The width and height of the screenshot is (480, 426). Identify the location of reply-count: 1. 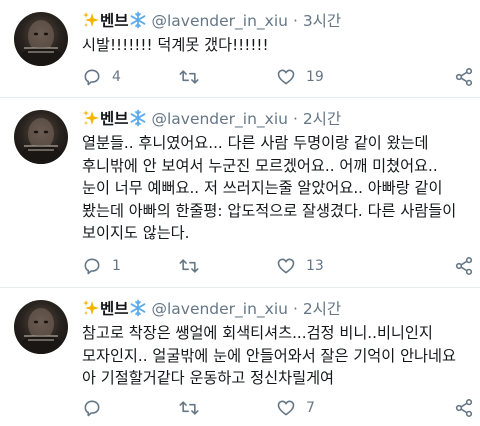
(116, 266).